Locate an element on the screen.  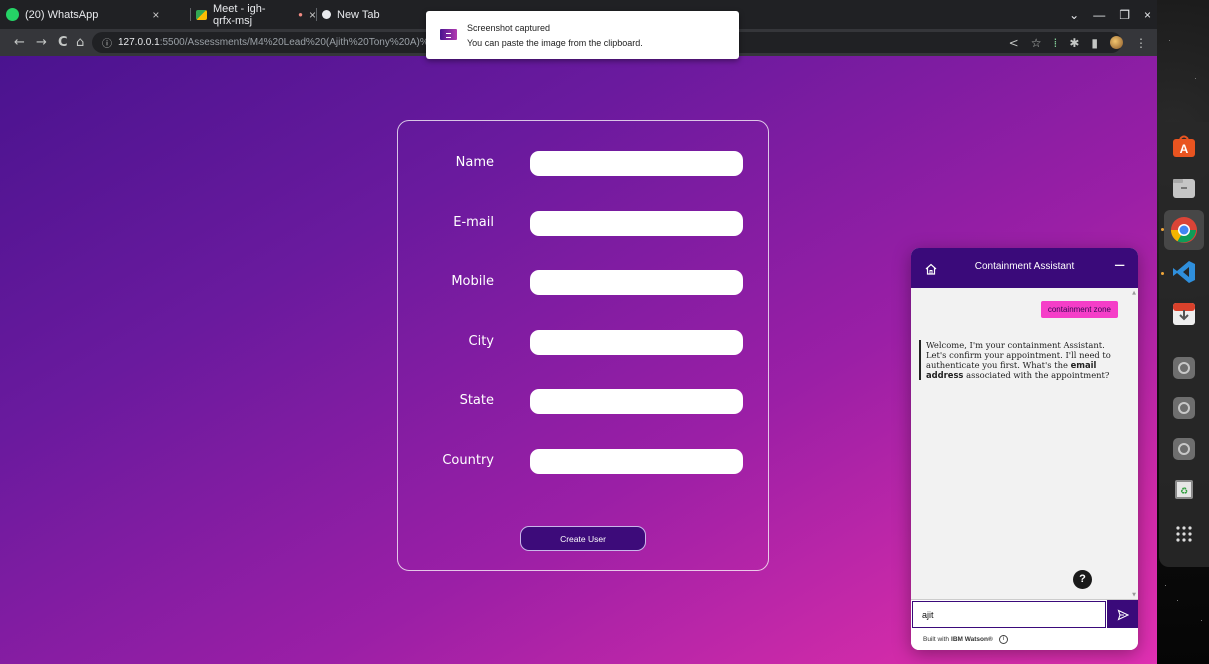
create-user-button: Create User is located at coordinates (583, 538).